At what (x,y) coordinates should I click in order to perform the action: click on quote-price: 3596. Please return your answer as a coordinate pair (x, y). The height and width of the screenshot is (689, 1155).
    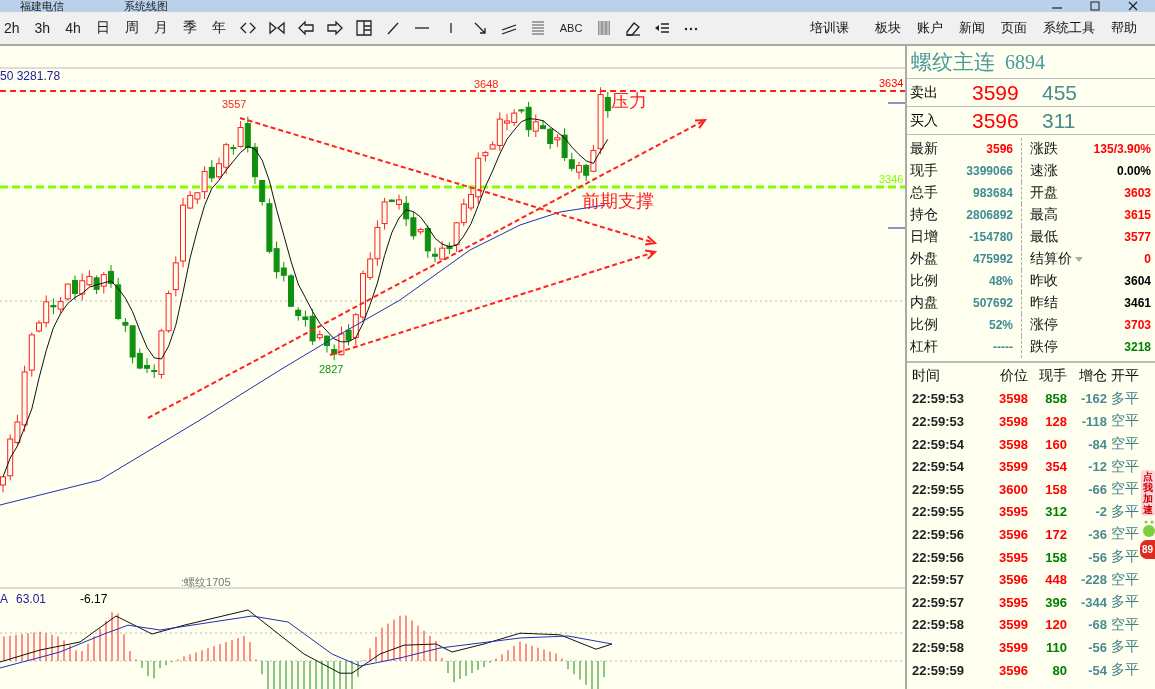
    Looking at the image, I should click on (996, 120).